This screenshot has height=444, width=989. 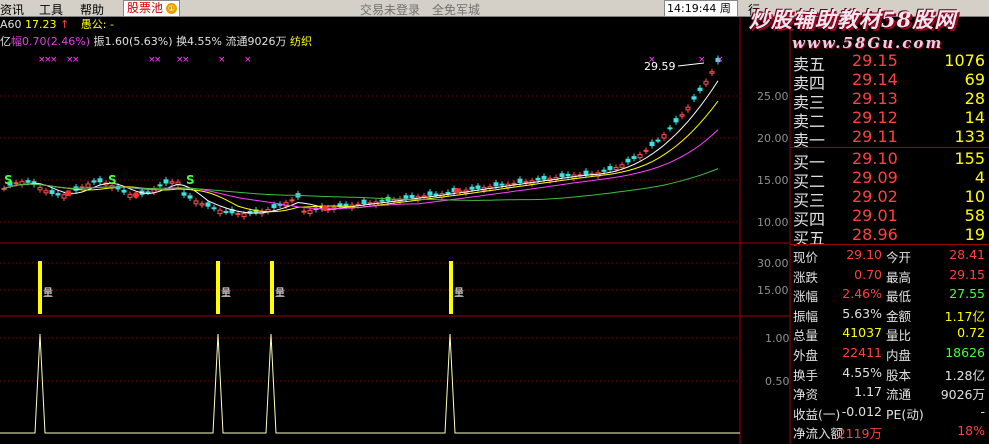 I want to click on orderbook-volume: 19, so click(x=974, y=234).